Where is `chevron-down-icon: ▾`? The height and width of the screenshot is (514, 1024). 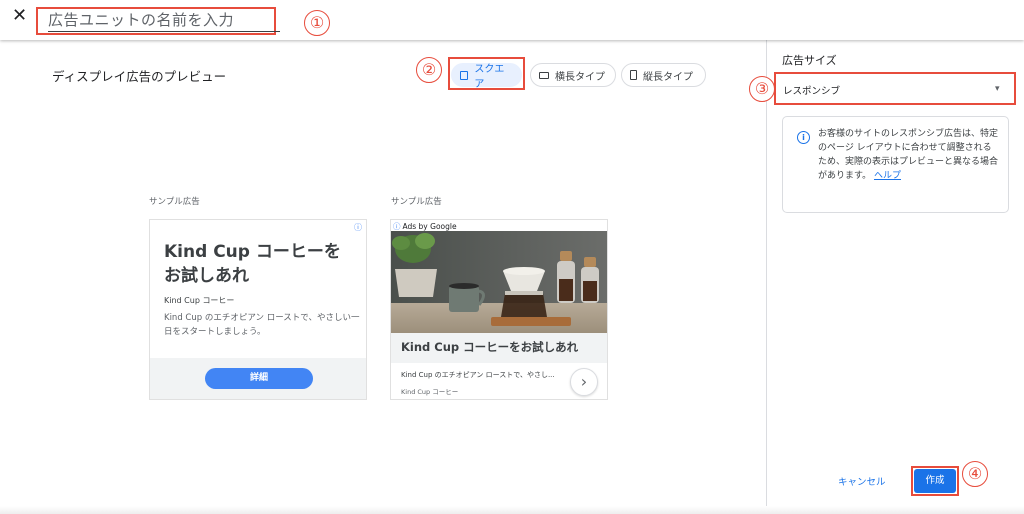 chevron-down-icon: ▾ is located at coordinates (997, 89).